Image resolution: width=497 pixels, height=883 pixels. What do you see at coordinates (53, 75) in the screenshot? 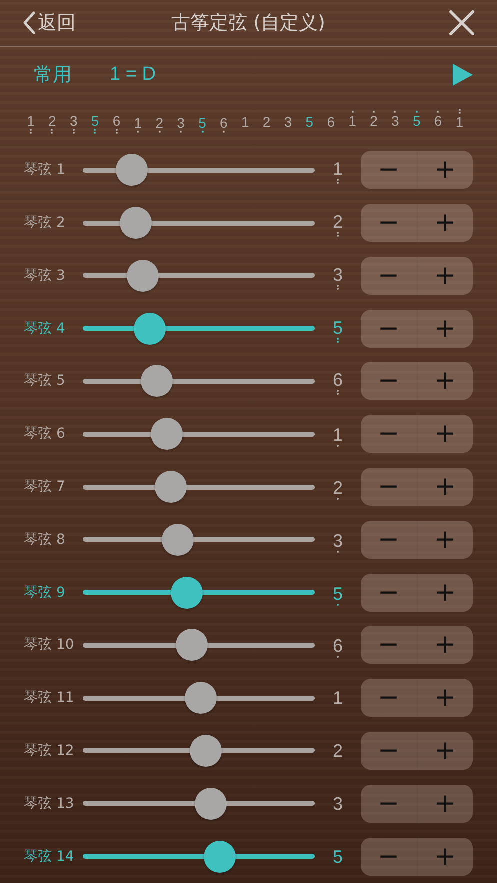
I see `preset-button: 常用` at bounding box center [53, 75].